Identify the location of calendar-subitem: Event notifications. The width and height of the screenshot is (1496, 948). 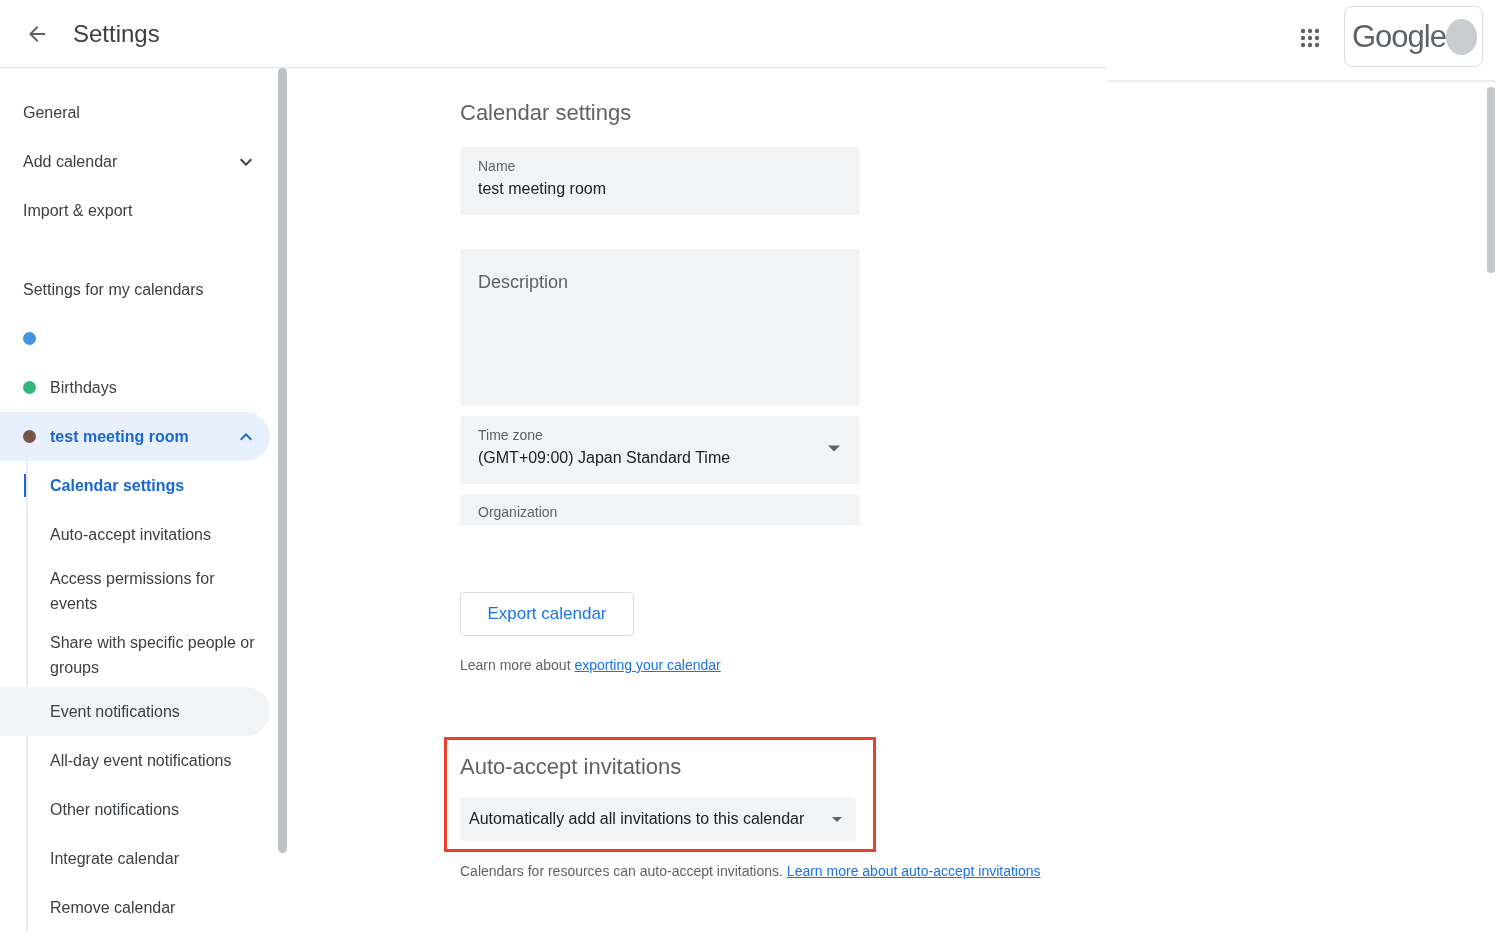
(135, 711).